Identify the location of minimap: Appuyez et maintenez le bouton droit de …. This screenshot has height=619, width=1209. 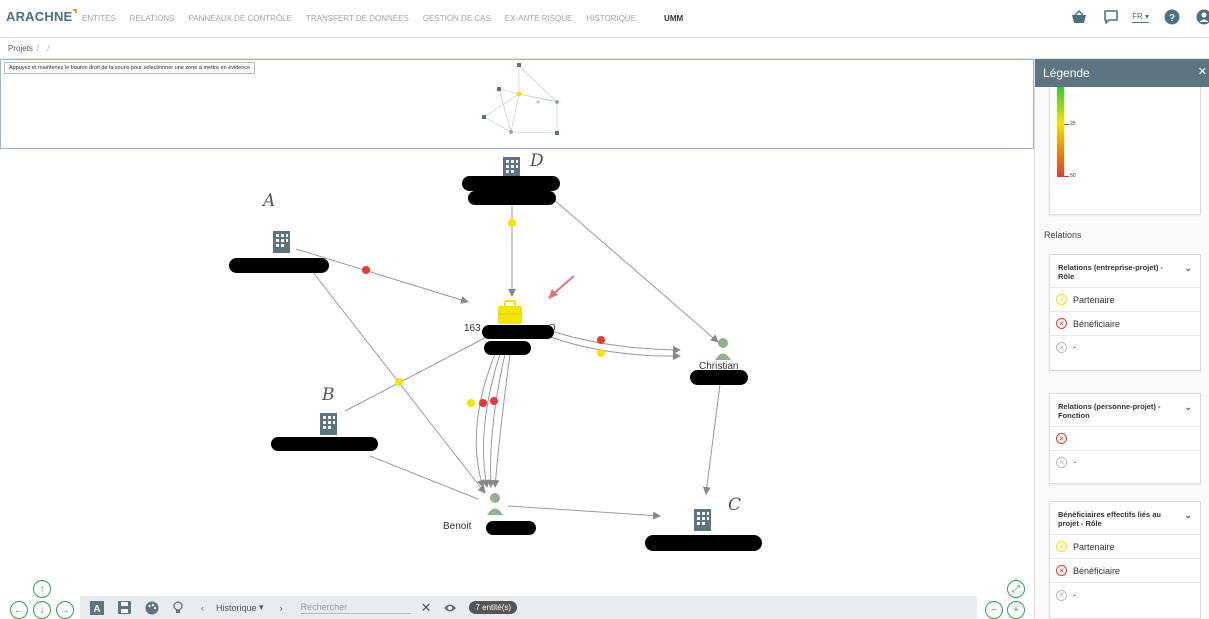
(517, 104).